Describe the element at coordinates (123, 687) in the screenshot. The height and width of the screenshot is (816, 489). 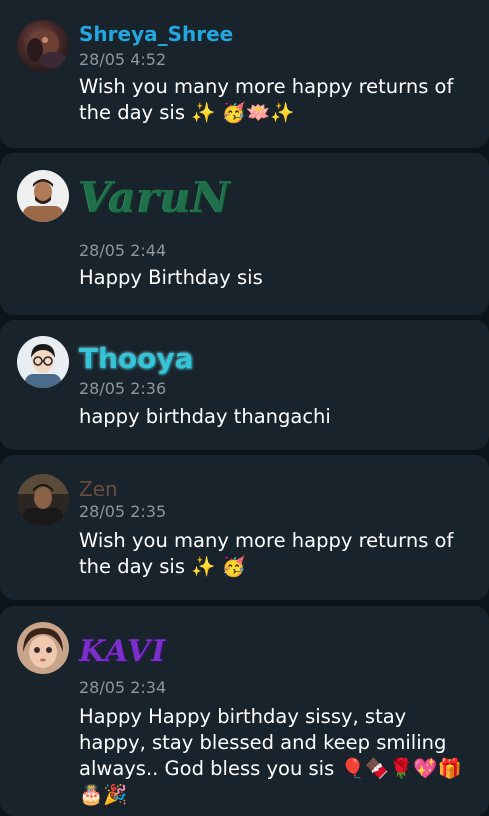
I see `comment-timestamp: 28/05 2:34` at that location.